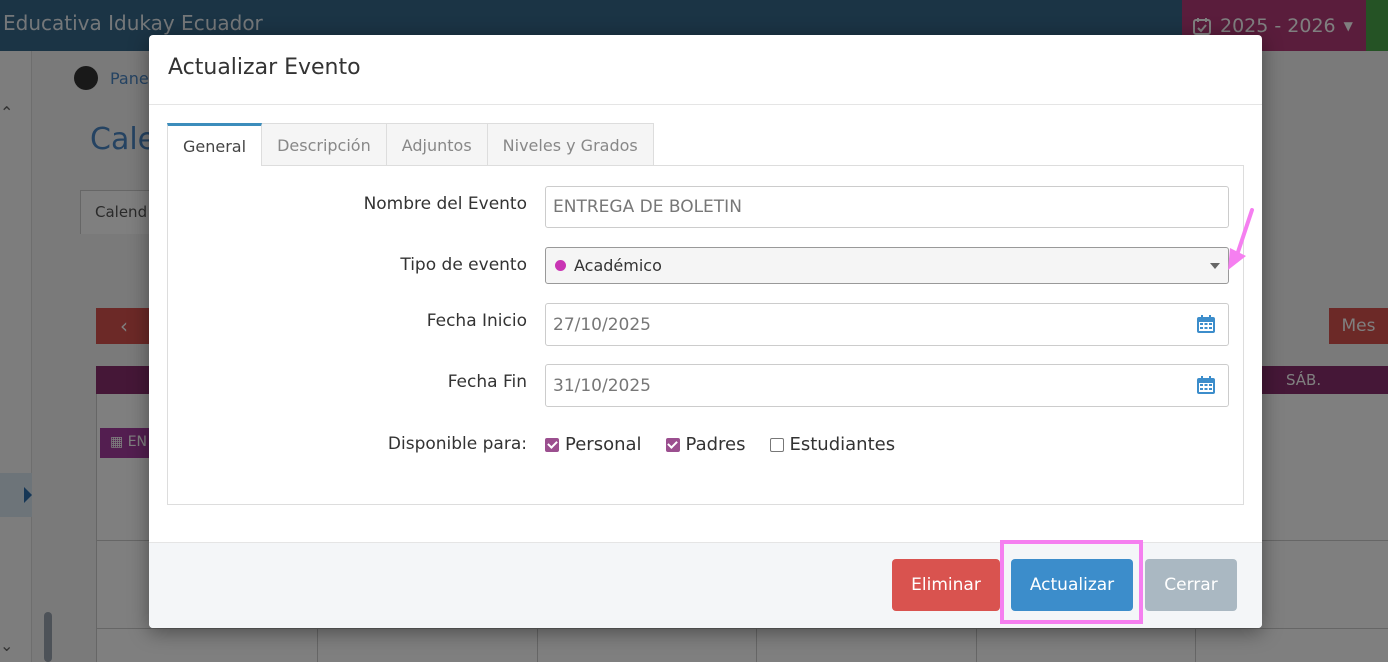 This screenshot has width=1388, height=662. Describe the element at coordinates (647, 207) in the screenshot. I see `event-name-value: ENTREGA DE BOLETIN` at that location.